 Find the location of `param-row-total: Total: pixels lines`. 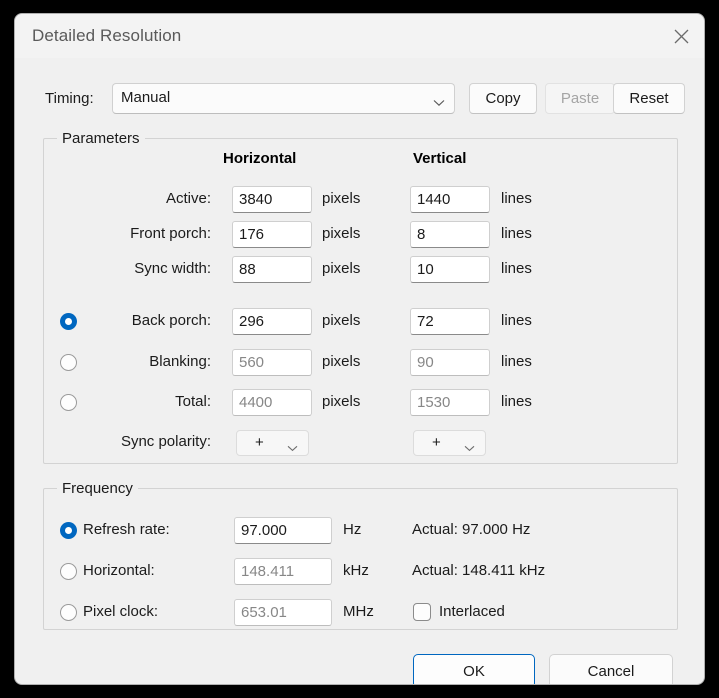

param-row-total: Total: pixels lines is located at coordinates (359, 403).